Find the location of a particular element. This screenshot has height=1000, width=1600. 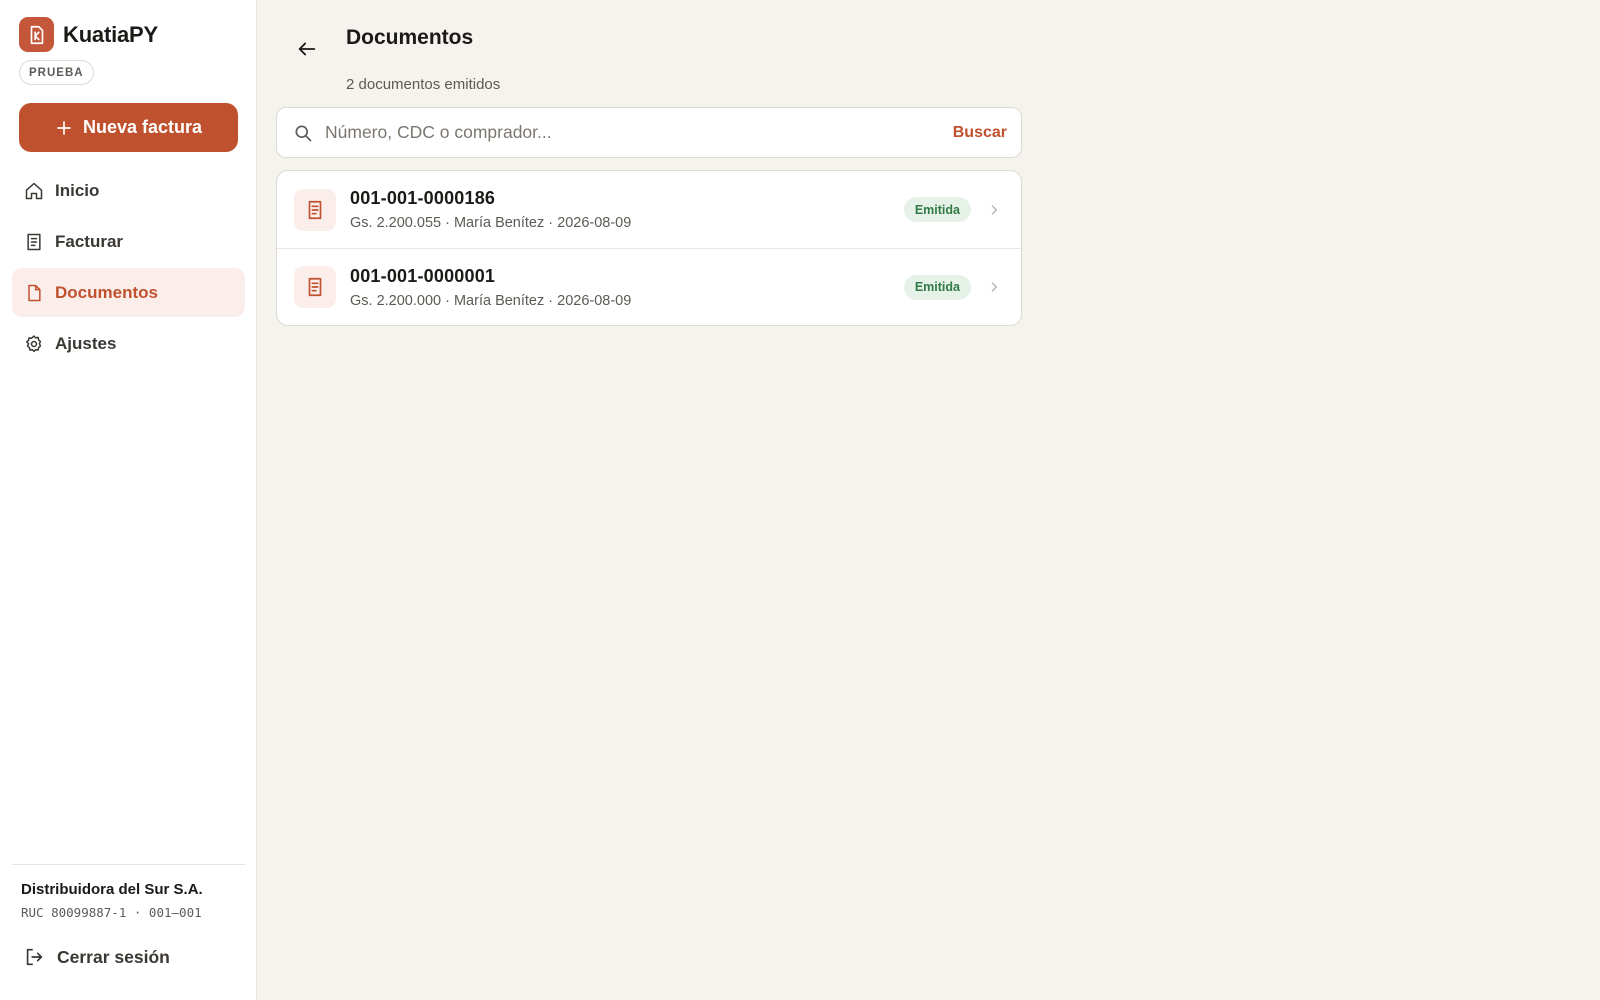

sidebar-nav: Inicio Facturar Documentos Ajustes is located at coordinates (128, 268).